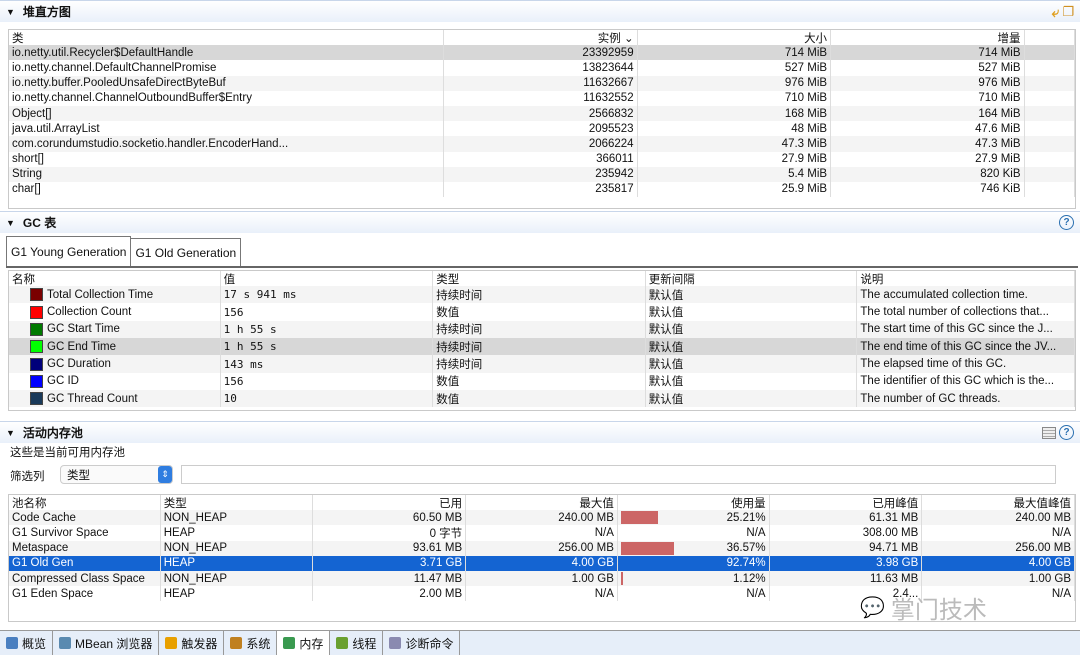  I want to click on bottom-tab-1: MBean 浏览器, so click(106, 643).